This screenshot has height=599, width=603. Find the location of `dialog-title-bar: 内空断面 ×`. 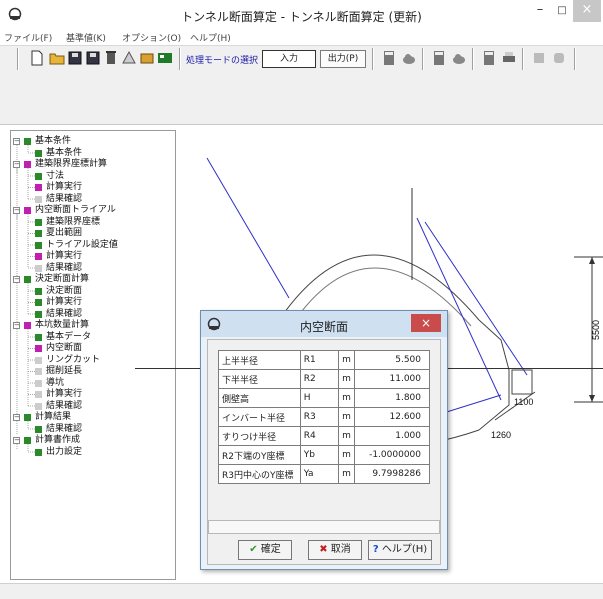

dialog-title-bar: 内空断面 × is located at coordinates (324, 324).